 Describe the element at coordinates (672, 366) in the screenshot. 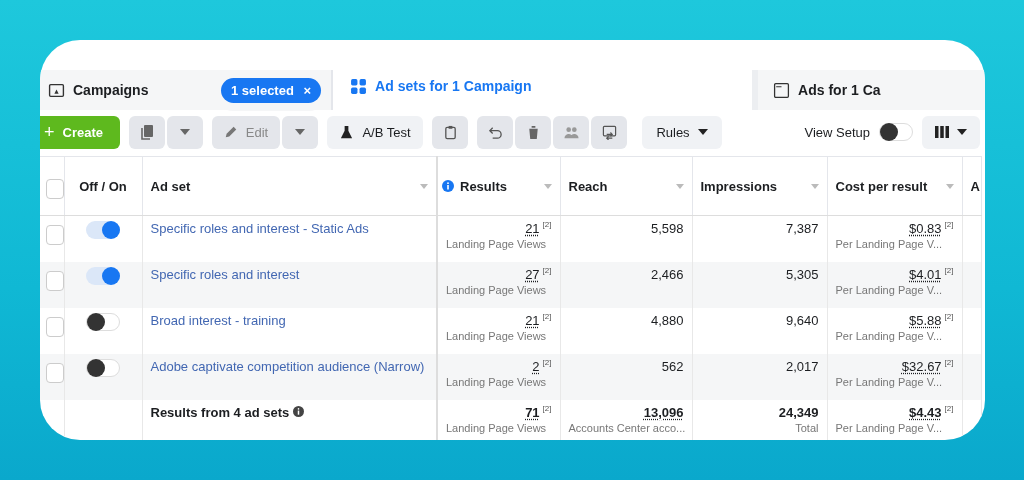

I see `table-cell: 562` at that location.